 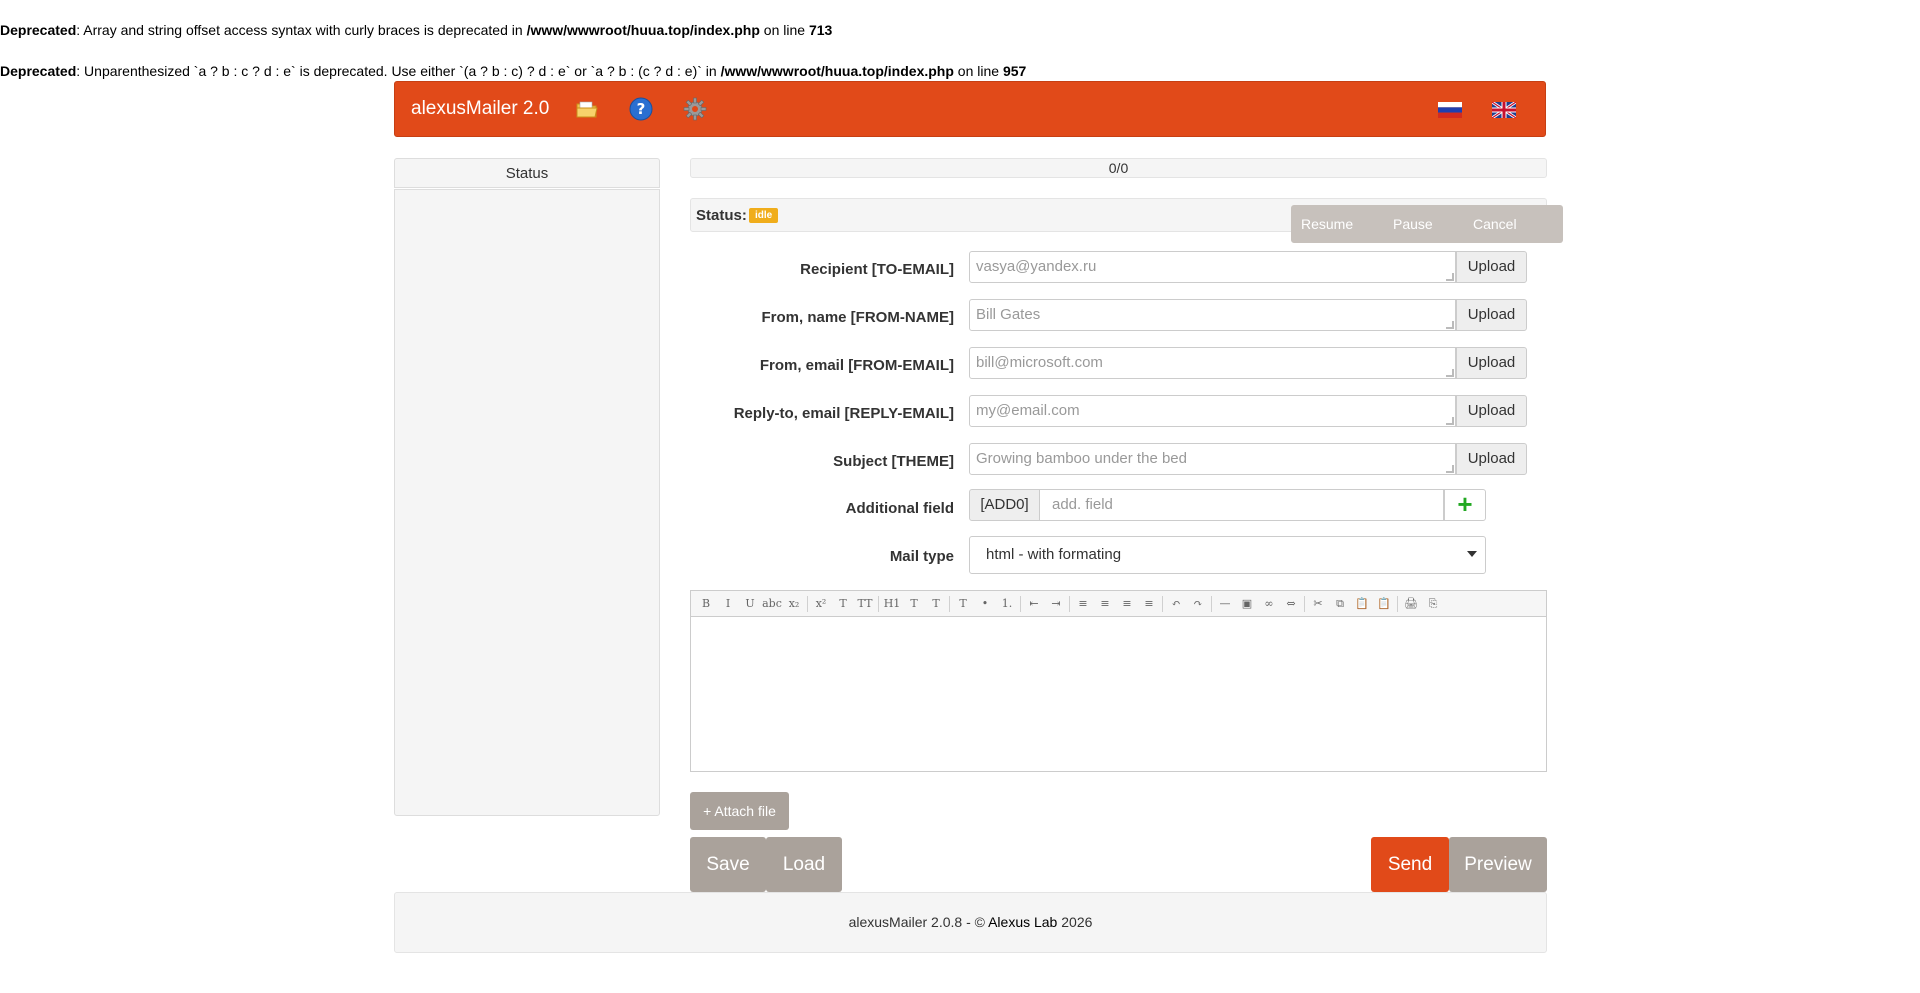 What do you see at coordinates (1075, 922) in the screenshot?
I see `footer-year: 2026` at bounding box center [1075, 922].